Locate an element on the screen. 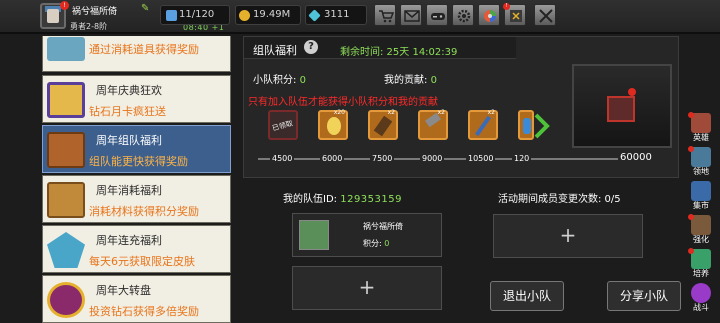  nav-label: 领地 is located at coordinates (701, 171).